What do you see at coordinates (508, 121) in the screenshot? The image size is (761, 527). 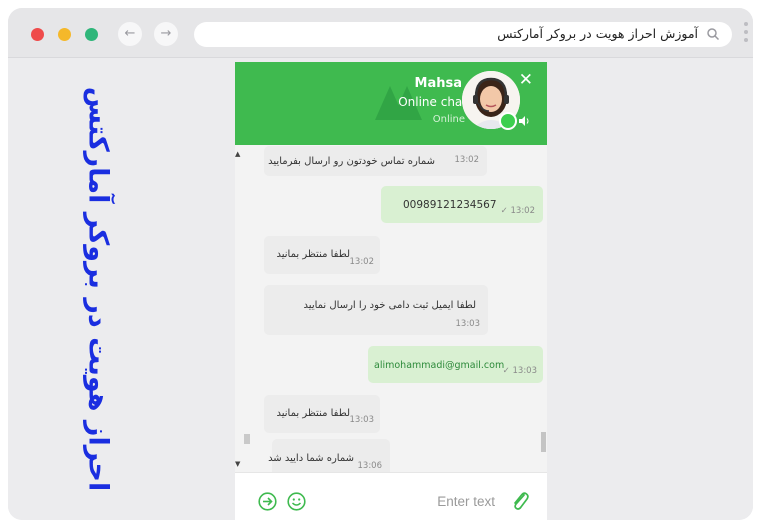 I see `online-indicator` at bounding box center [508, 121].